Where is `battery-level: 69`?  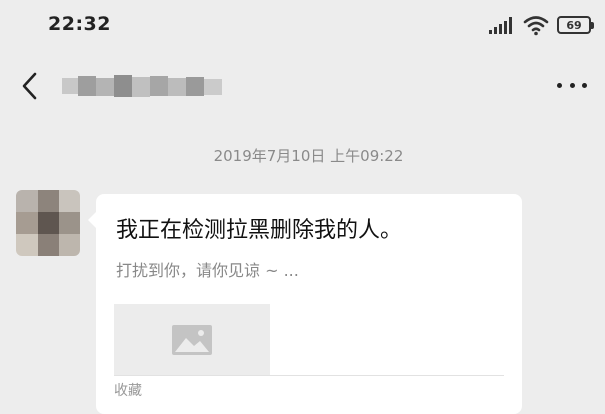 battery-level: 69 is located at coordinates (574, 25).